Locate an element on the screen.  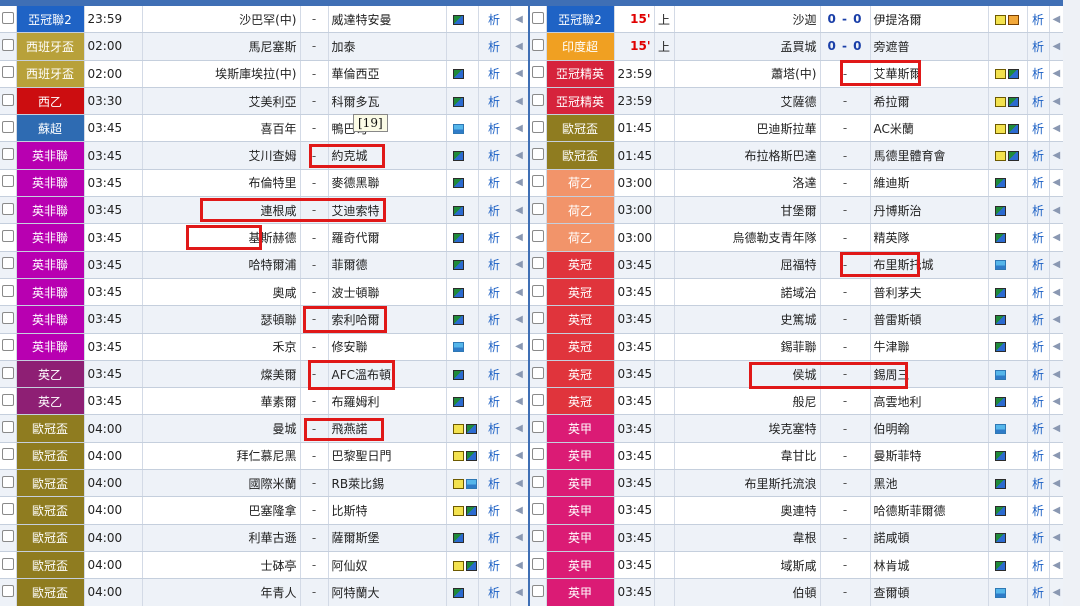
home-team: 孟買城 is located at coordinates (747, 46).